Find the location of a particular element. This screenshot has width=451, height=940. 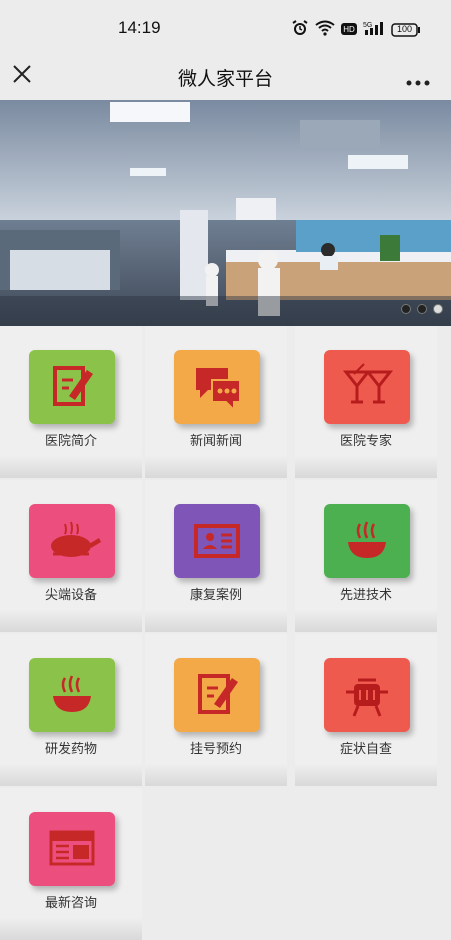

menu-item-label: 康复案例 is located at coordinates (215, 595).